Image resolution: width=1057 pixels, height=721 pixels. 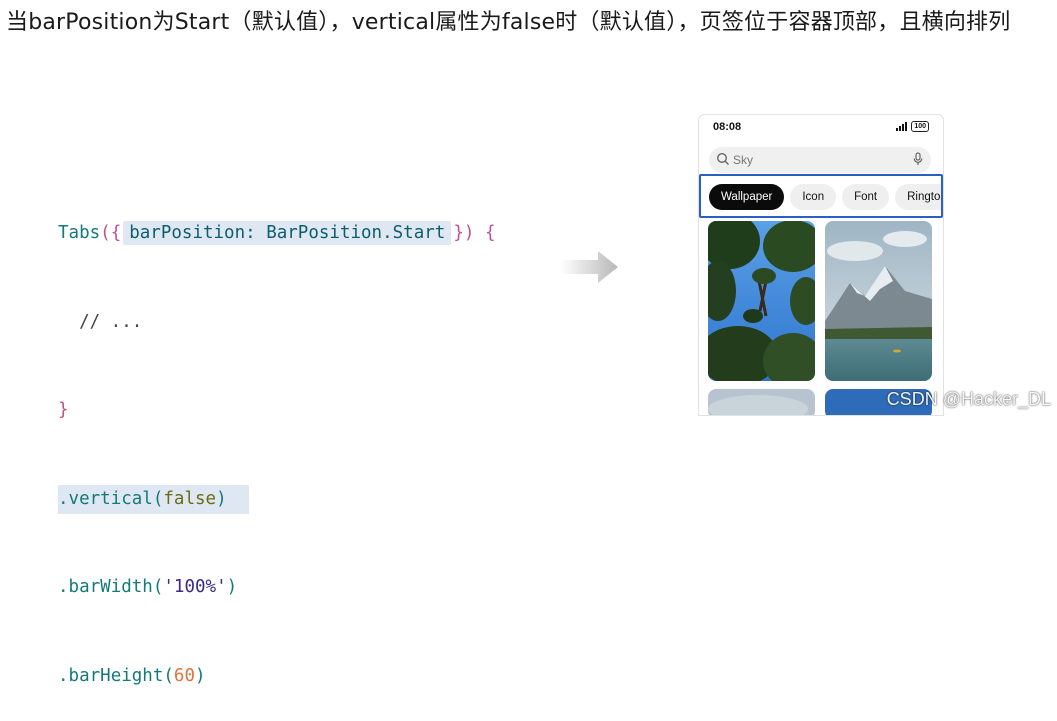 What do you see at coordinates (184, 675) in the screenshot?
I see `code-arg-60: 60` at bounding box center [184, 675].